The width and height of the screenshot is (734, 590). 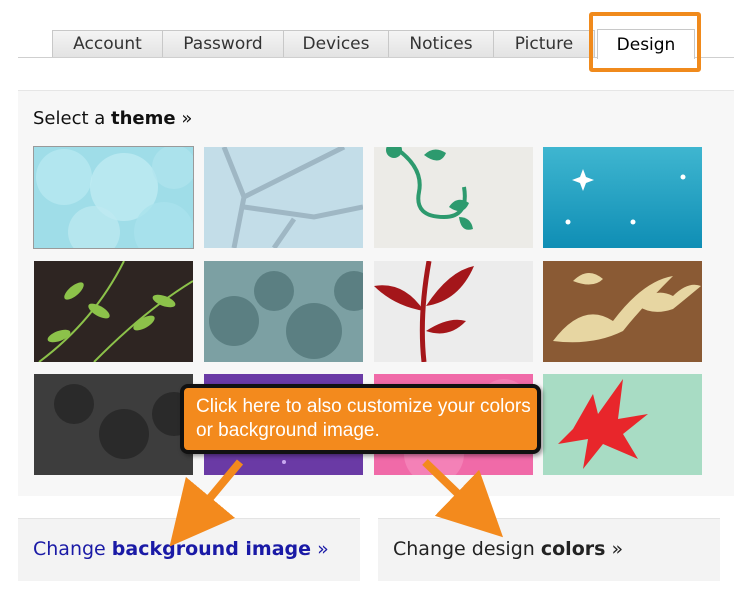 I want to click on theme-red-leaf-mint, so click(x=622, y=424).